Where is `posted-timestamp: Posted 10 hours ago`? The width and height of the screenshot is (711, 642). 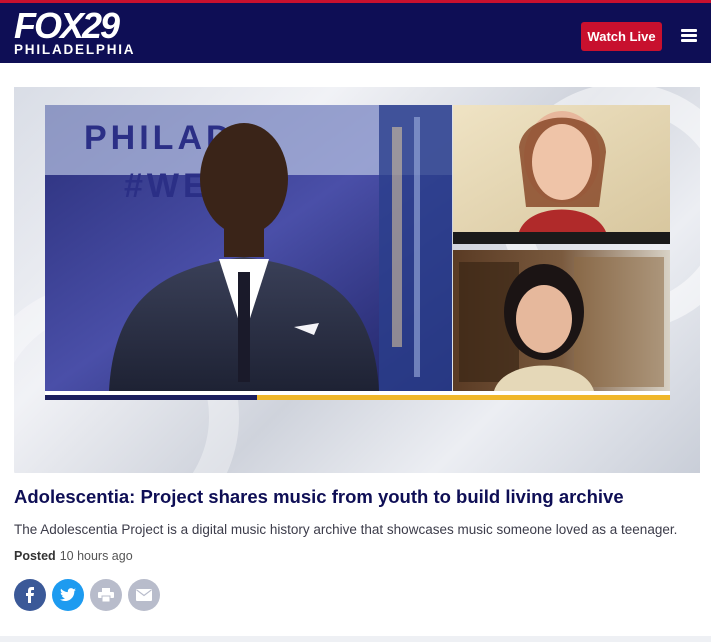
posted-timestamp: Posted 10 hours ago is located at coordinates (73, 556).